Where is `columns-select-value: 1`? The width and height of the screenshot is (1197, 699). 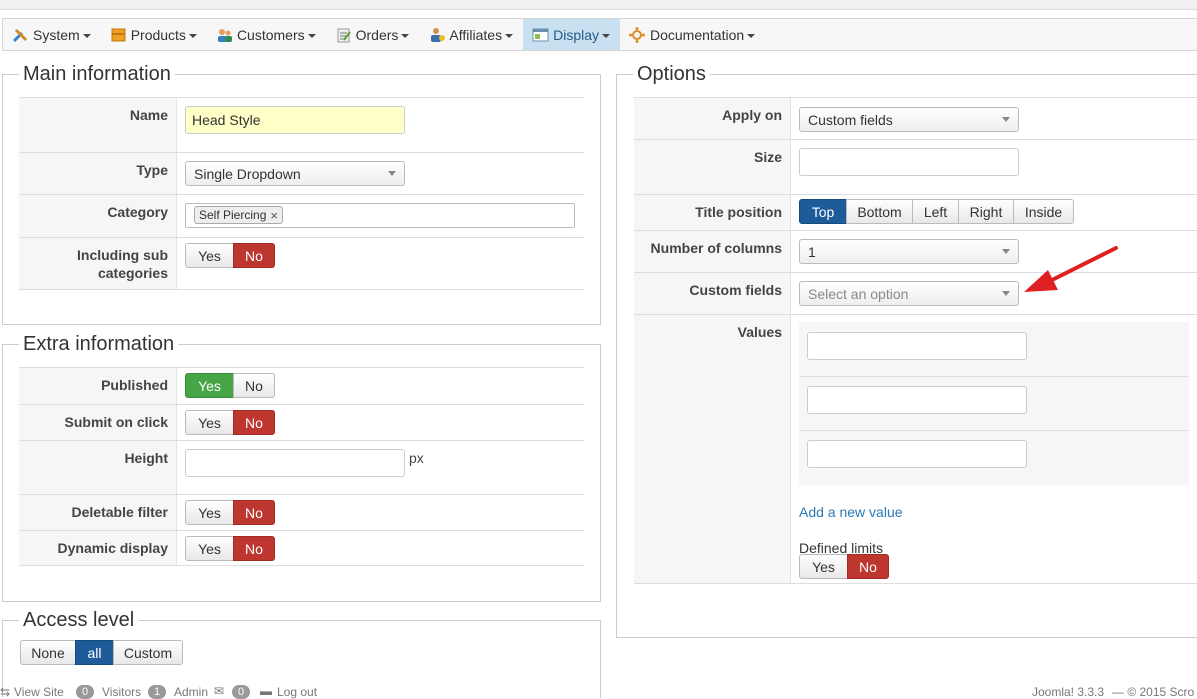 columns-select-value: 1 is located at coordinates (812, 251).